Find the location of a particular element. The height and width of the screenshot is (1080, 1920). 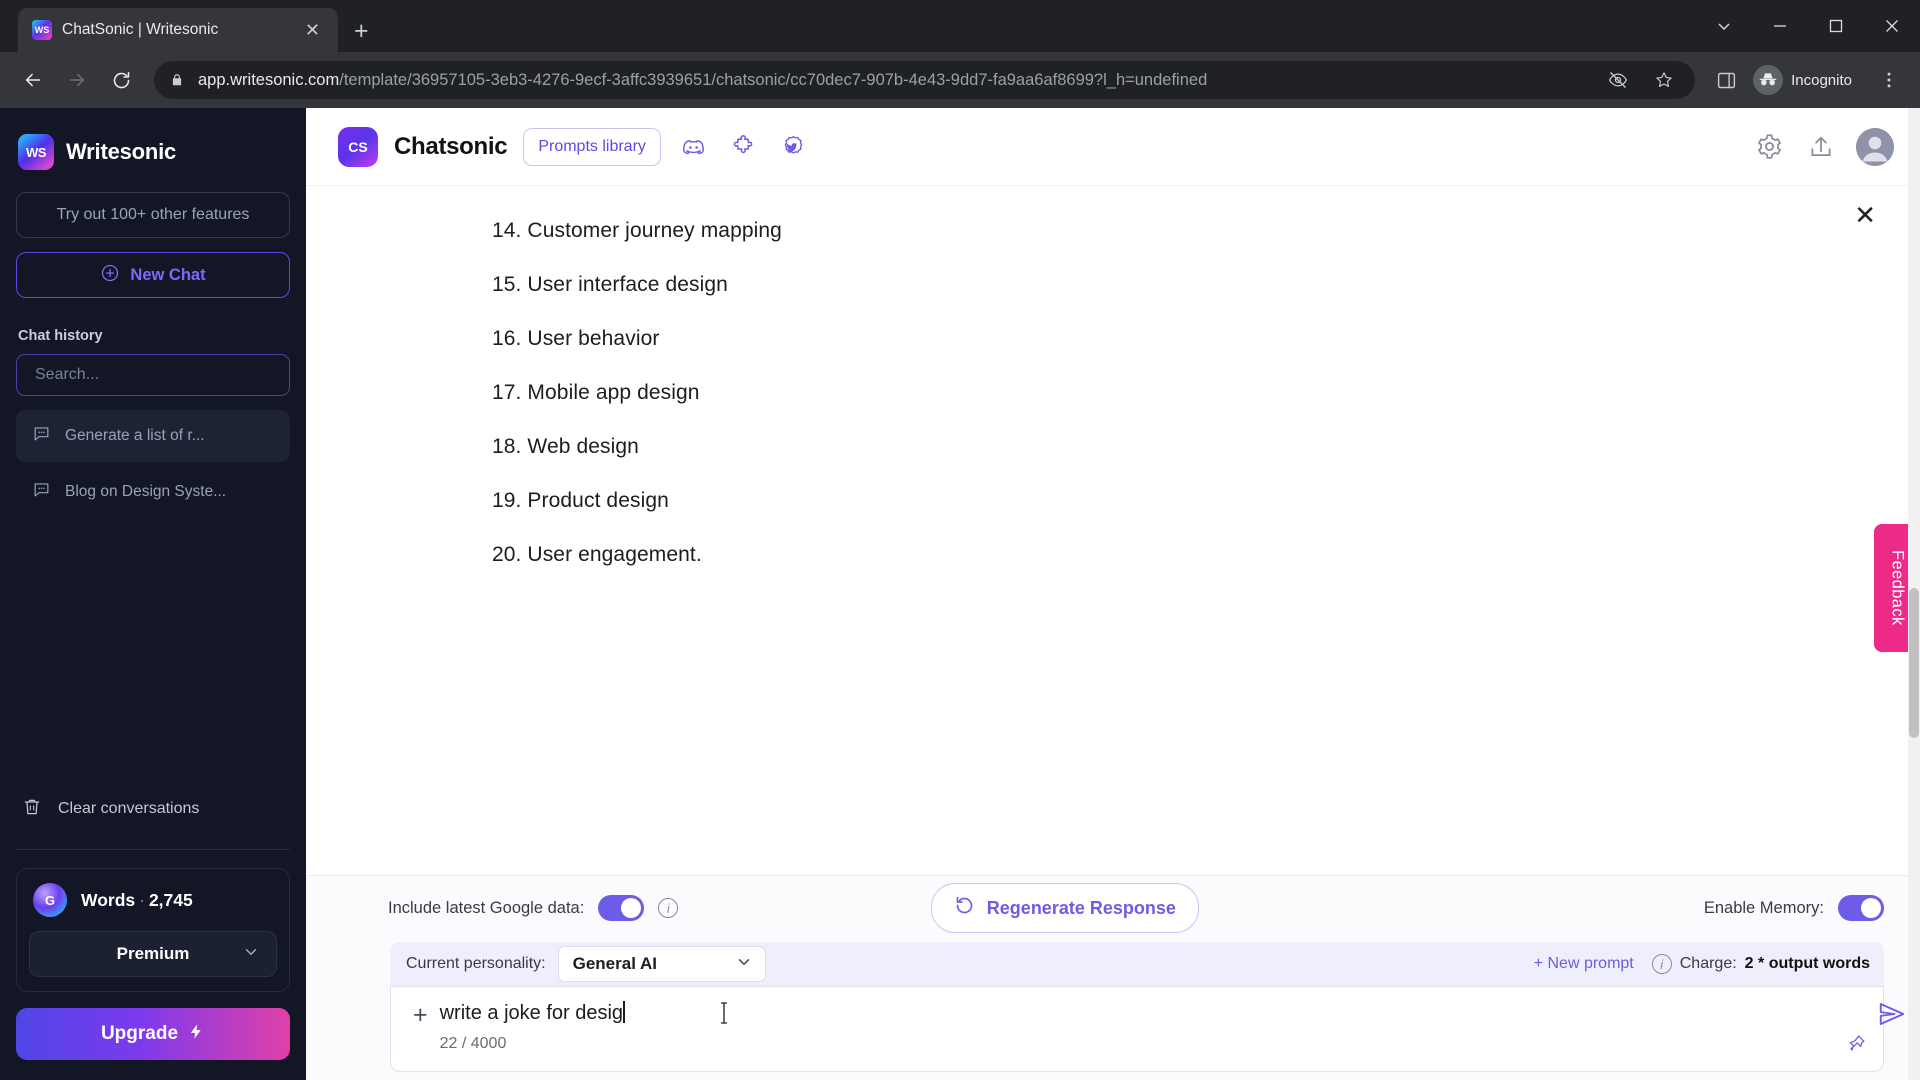

words-row: G Words · 2,745 is located at coordinates (153, 900).